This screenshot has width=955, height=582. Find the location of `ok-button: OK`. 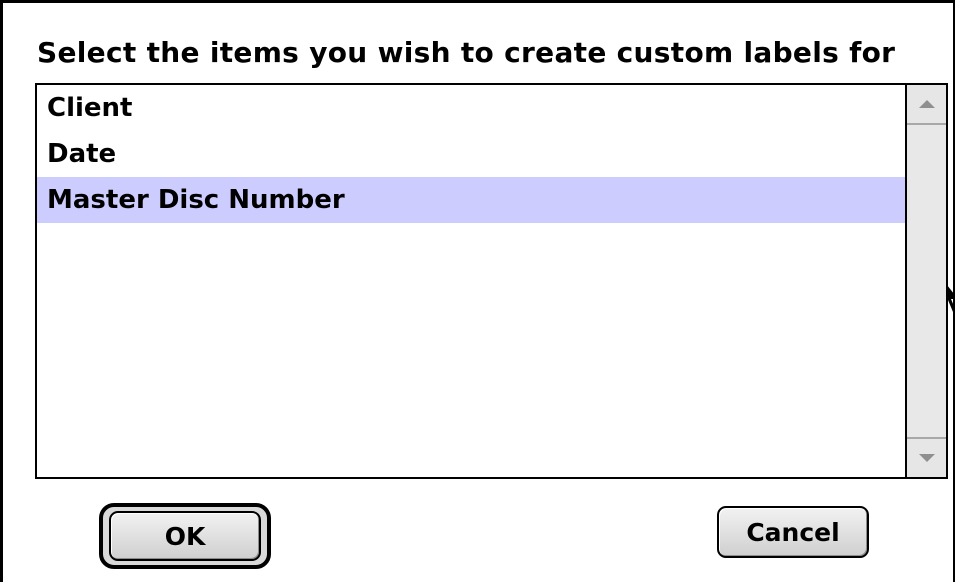

ok-button: OK is located at coordinates (185, 536).